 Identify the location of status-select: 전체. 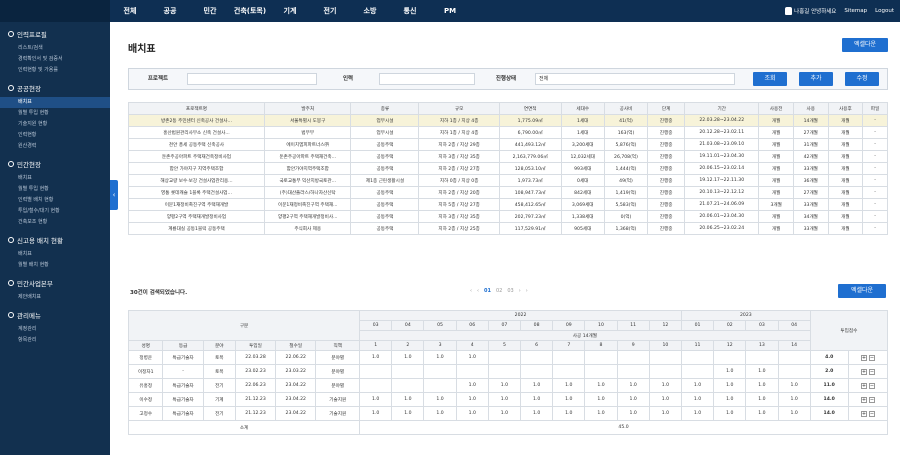
(635, 79).